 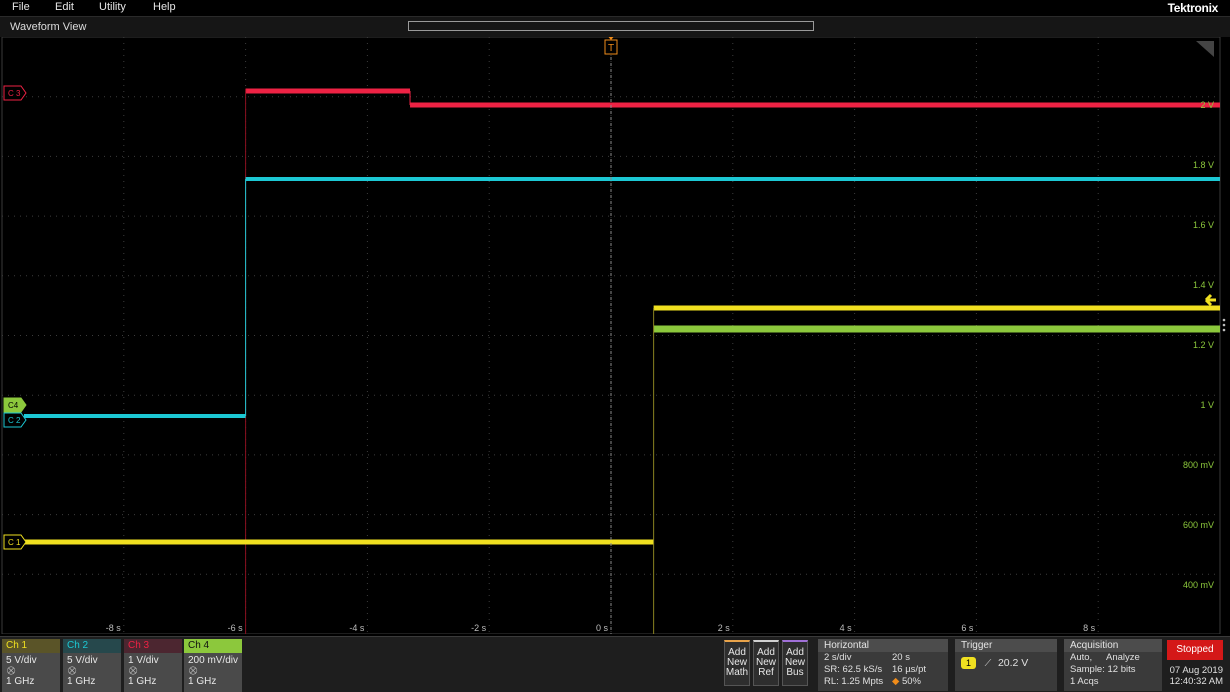 What do you see at coordinates (213, 646) in the screenshot?
I see `ch4-name: Ch 4` at bounding box center [213, 646].